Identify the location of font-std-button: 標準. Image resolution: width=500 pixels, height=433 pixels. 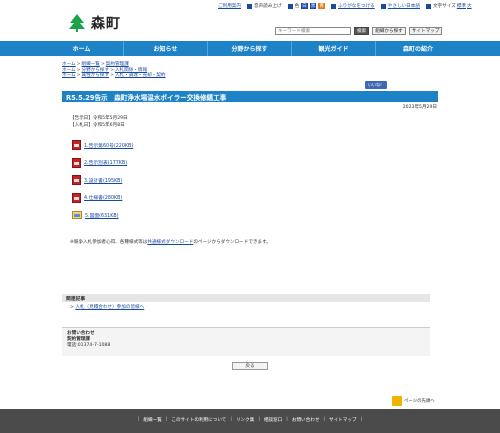
(461, 6).